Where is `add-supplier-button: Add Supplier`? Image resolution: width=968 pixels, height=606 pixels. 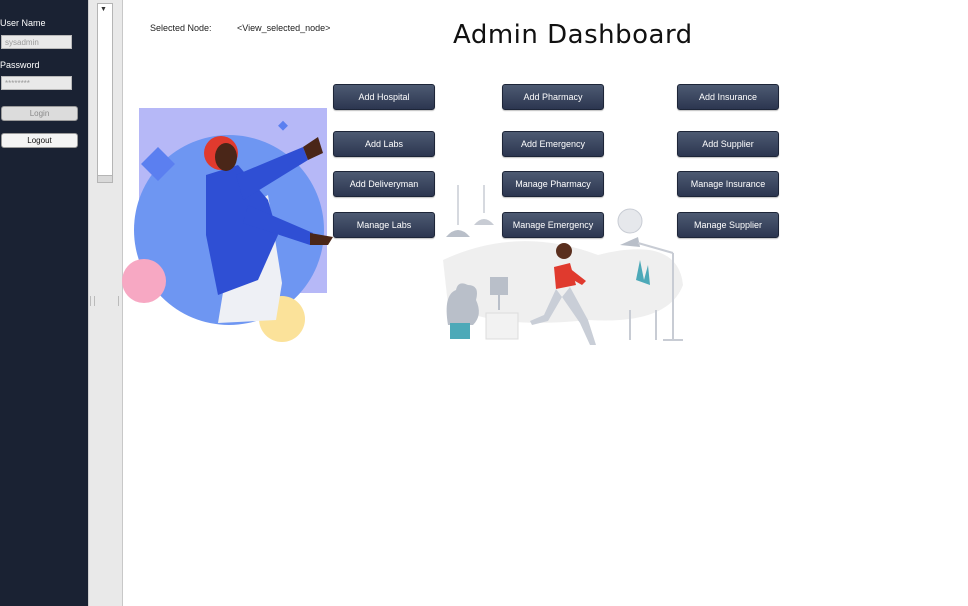
add-supplier-button: Add Supplier is located at coordinates (728, 144).